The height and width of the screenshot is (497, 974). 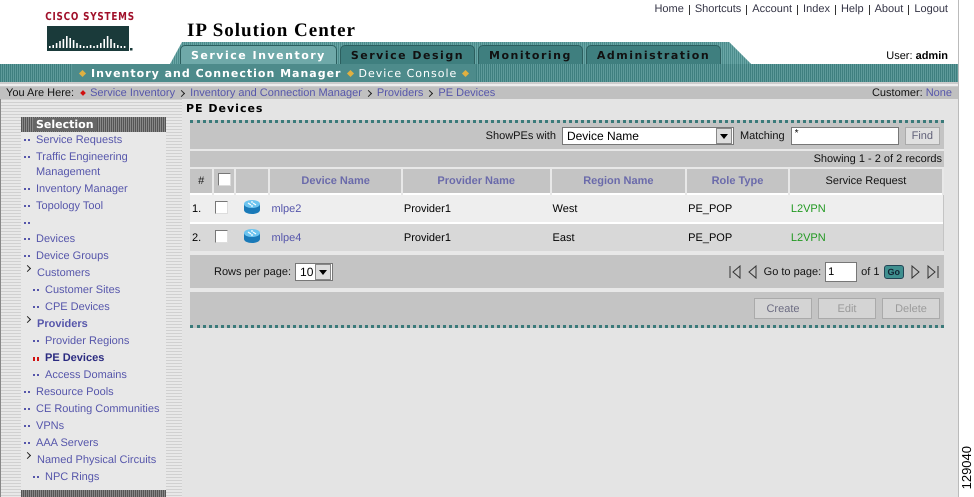 What do you see at coordinates (258, 54) in the screenshot?
I see `nav-tab: Service Inventory` at bounding box center [258, 54].